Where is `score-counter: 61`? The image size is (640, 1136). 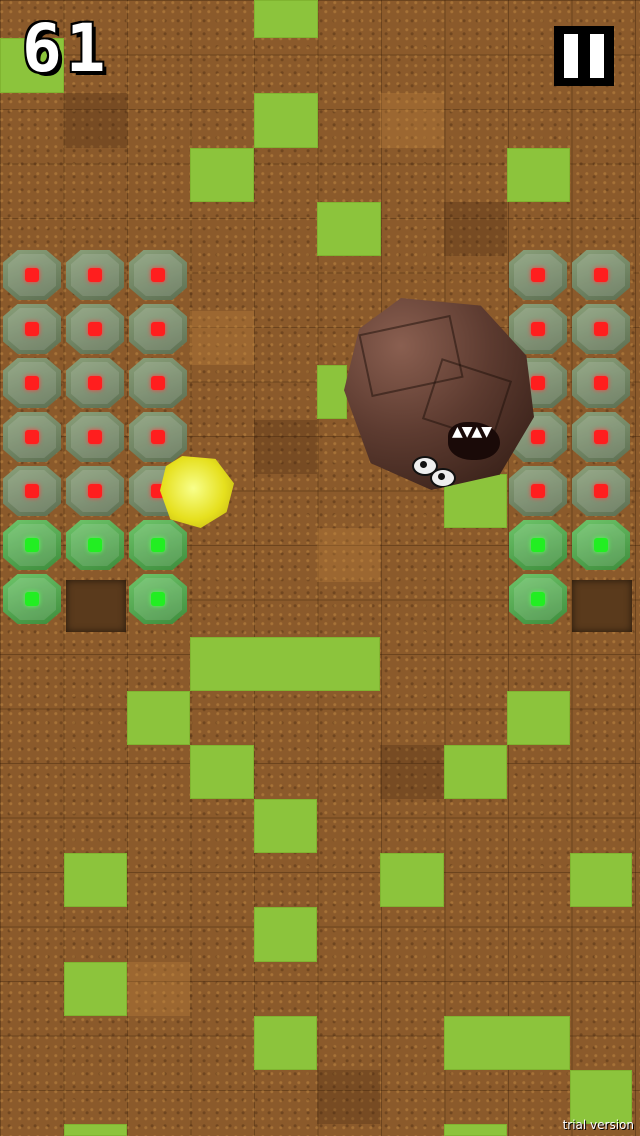 score-counter: 61 is located at coordinates (66, 48).